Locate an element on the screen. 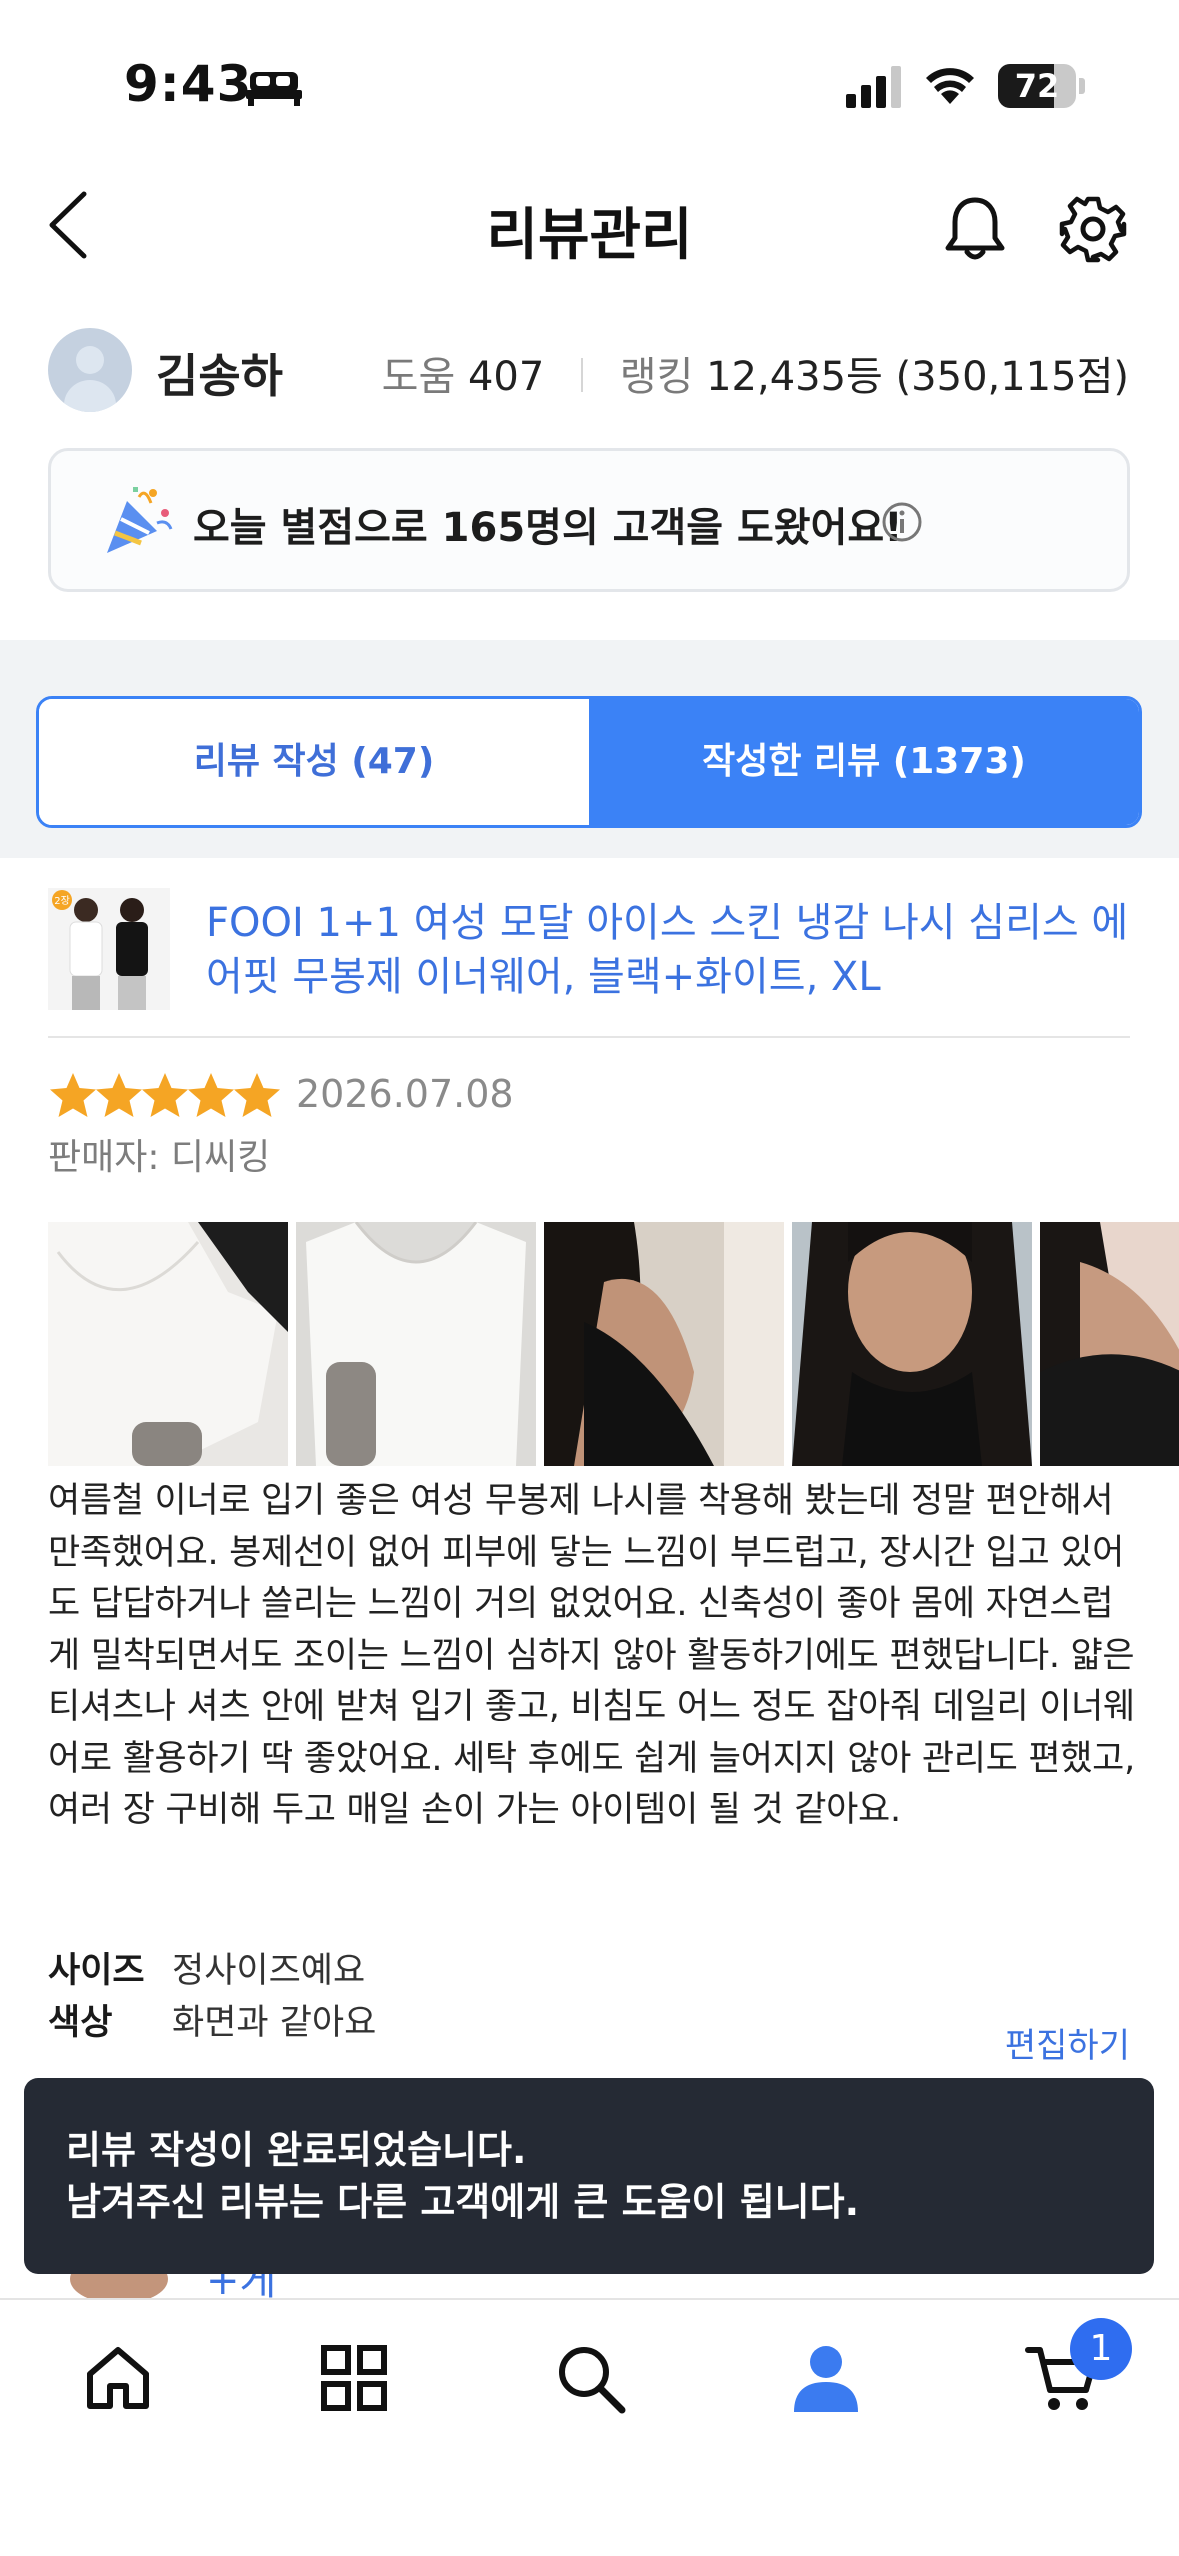 The height and width of the screenshot is (2556, 1179). home-icon is located at coordinates (118, 2378).